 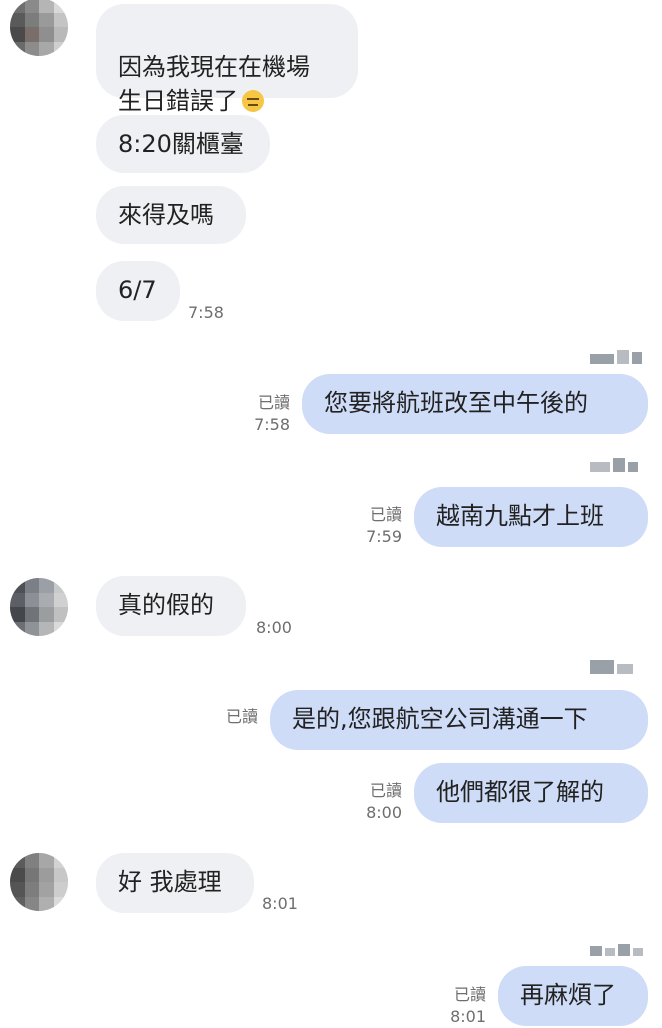 I want to click on read-receipt: 已讀 7:58, so click(x=265, y=414).